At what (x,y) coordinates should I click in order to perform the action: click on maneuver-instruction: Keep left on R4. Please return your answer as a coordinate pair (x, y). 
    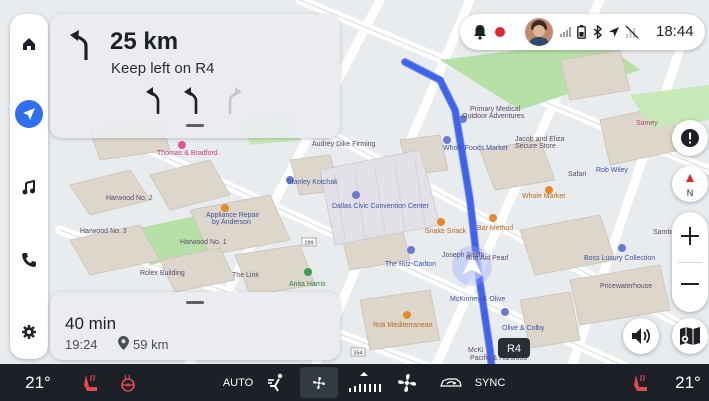
    Looking at the image, I should click on (163, 68).